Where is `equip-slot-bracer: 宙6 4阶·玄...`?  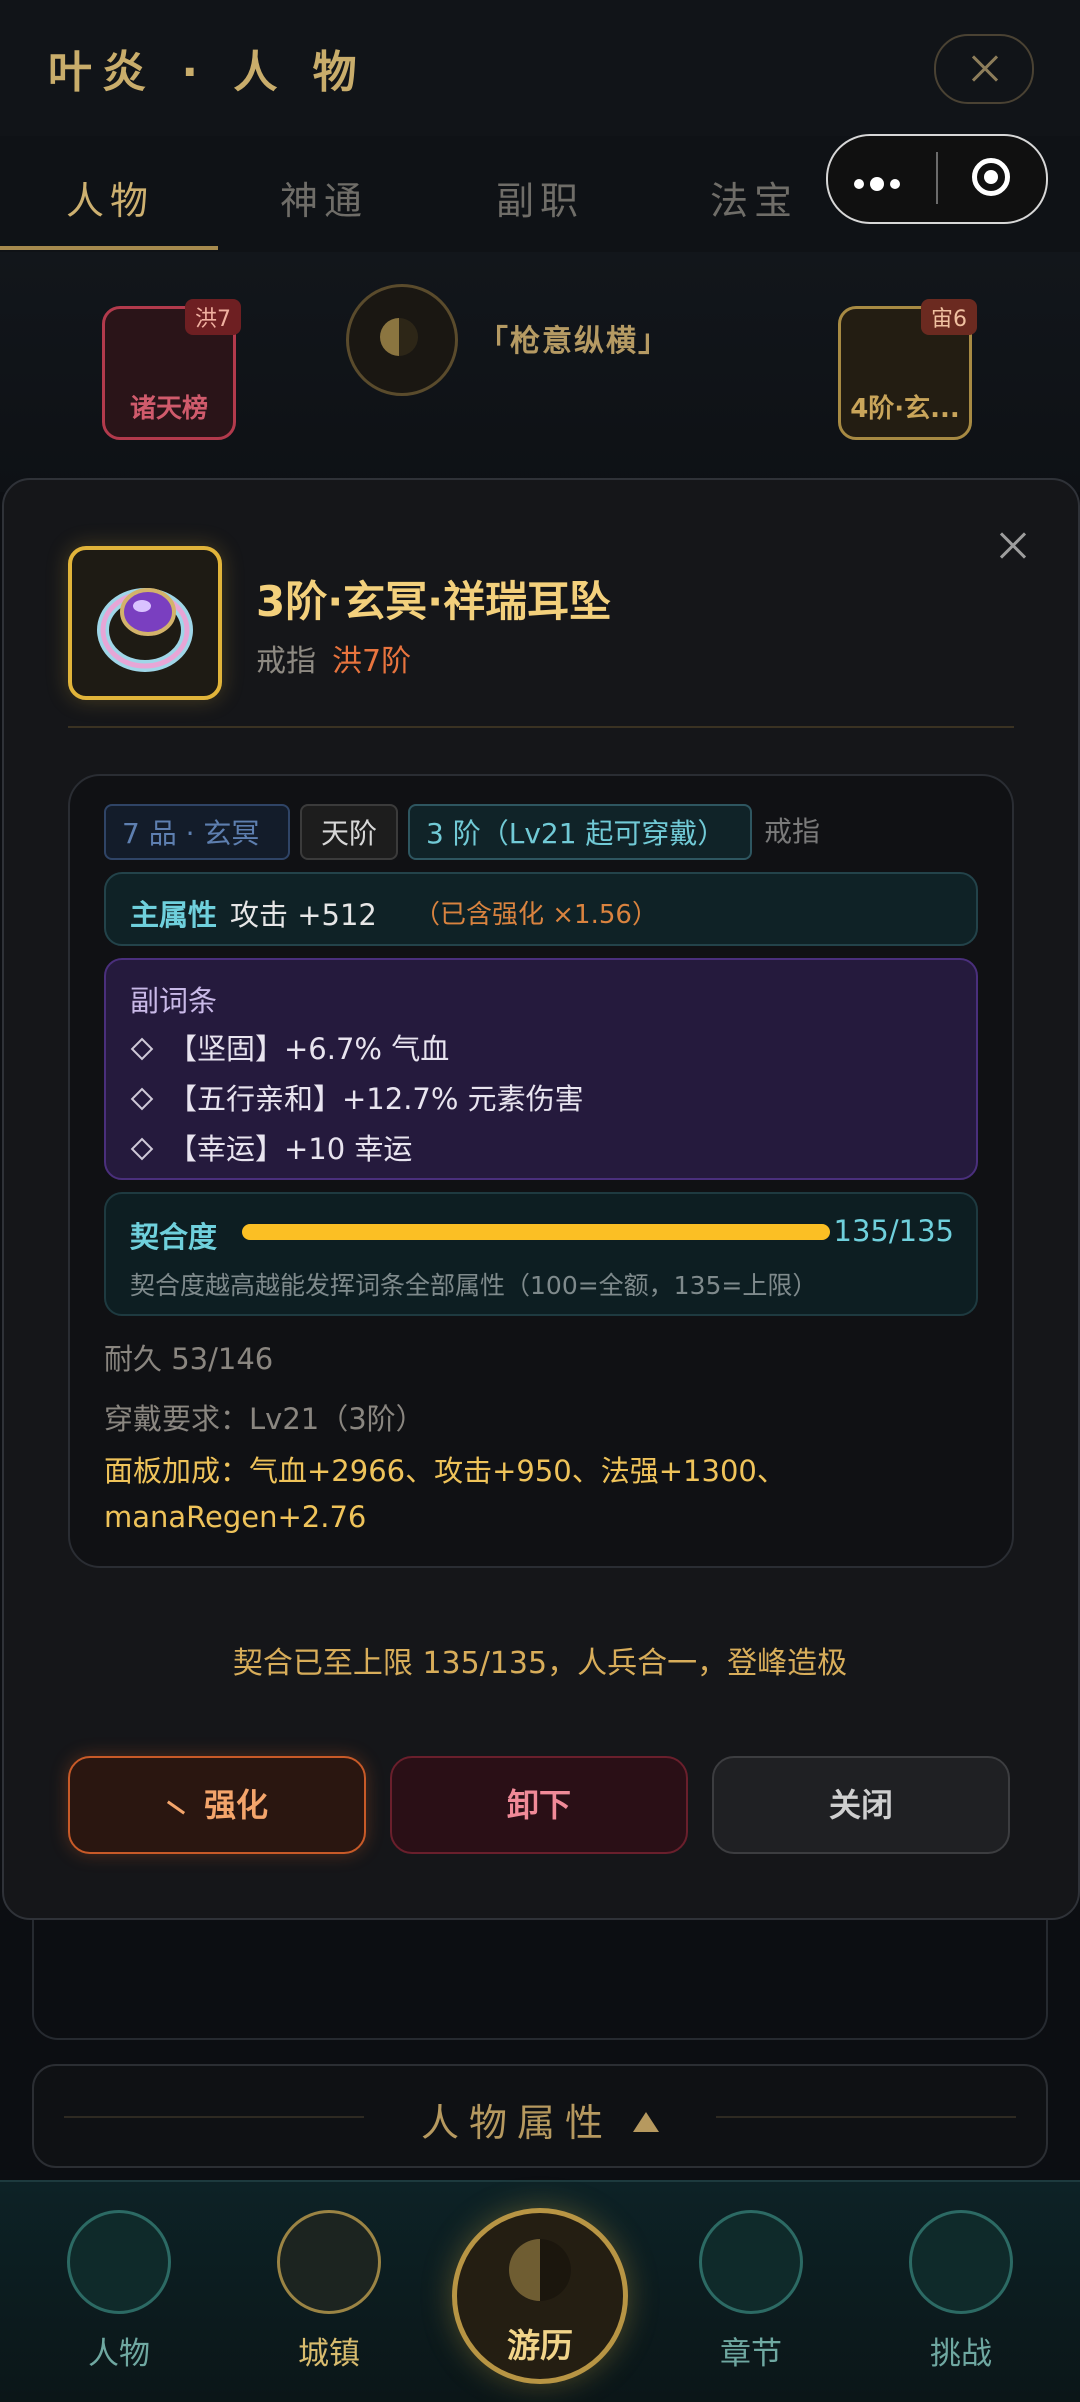
equip-slot-bracer: 宙6 4阶·玄... is located at coordinates (907, 369).